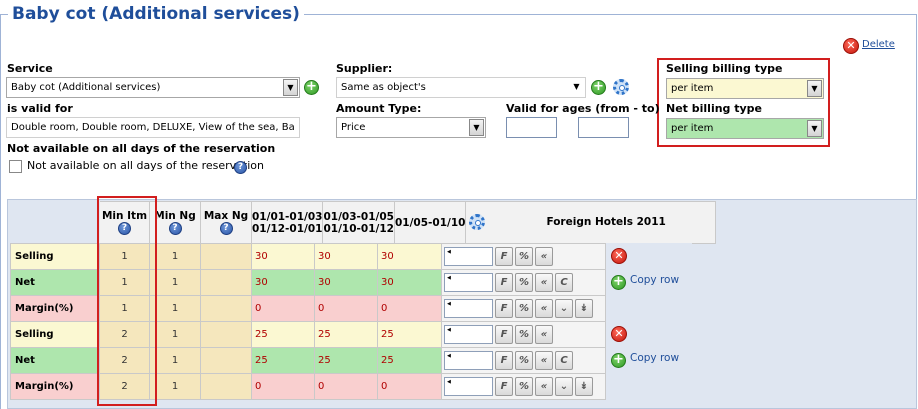 The height and width of the screenshot is (409, 918). What do you see at coordinates (531, 127) in the screenshot?
I see `age-from-input` at bounding box center [531, 127].